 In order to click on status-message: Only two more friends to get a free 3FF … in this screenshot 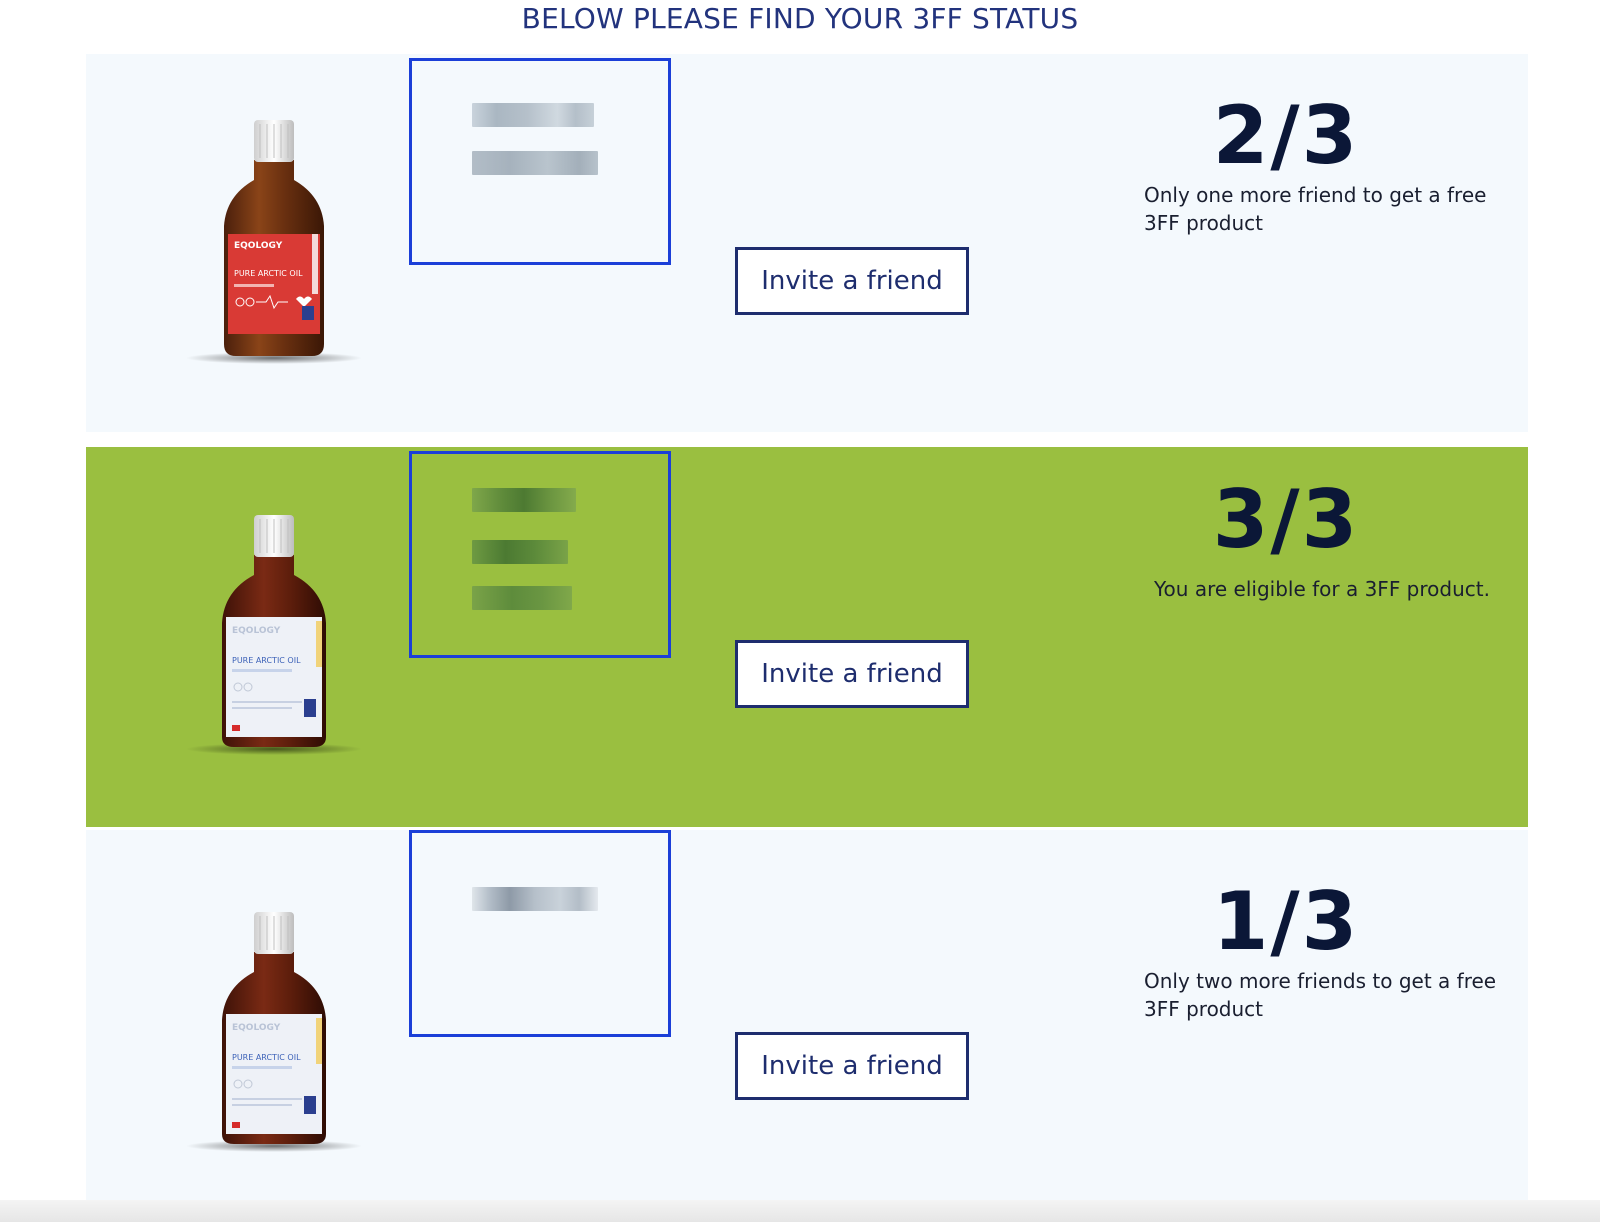, I will do `click(1320, 995)`.